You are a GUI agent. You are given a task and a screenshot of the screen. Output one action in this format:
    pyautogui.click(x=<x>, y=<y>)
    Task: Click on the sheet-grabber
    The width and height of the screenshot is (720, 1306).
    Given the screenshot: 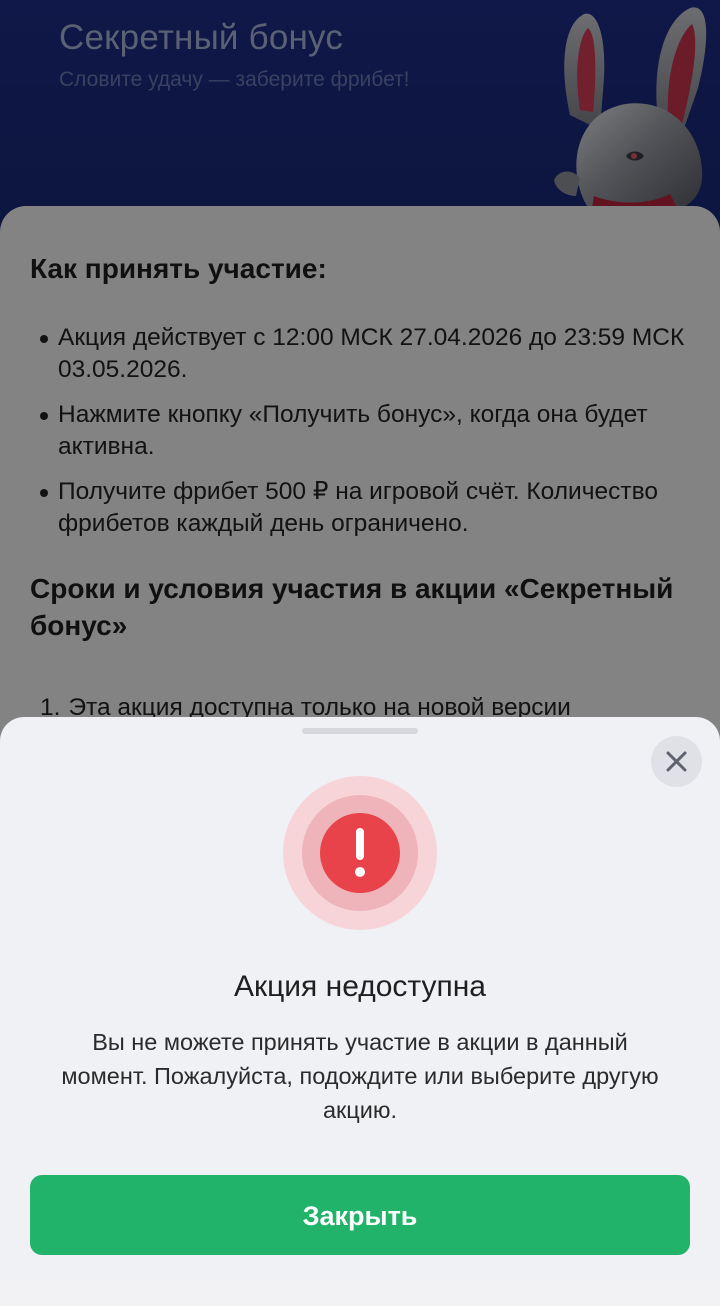 What is the action you would take?
    pyautogui.click(x=360, y=731)
    